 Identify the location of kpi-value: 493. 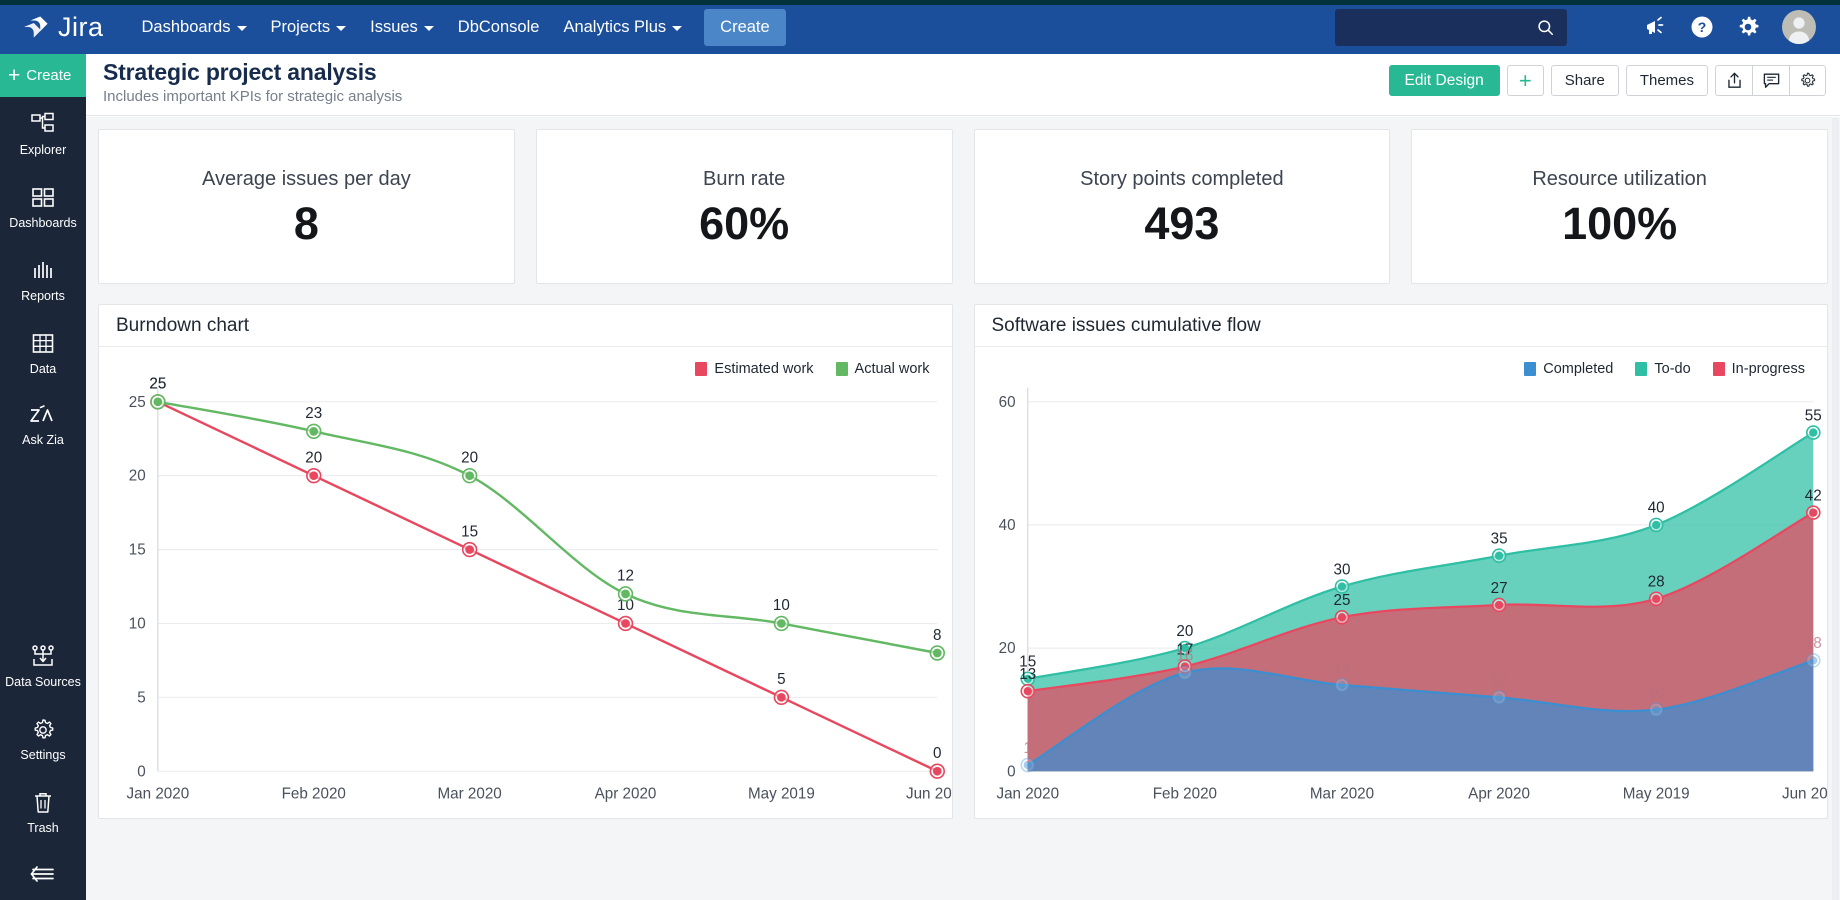
(1182, 223).